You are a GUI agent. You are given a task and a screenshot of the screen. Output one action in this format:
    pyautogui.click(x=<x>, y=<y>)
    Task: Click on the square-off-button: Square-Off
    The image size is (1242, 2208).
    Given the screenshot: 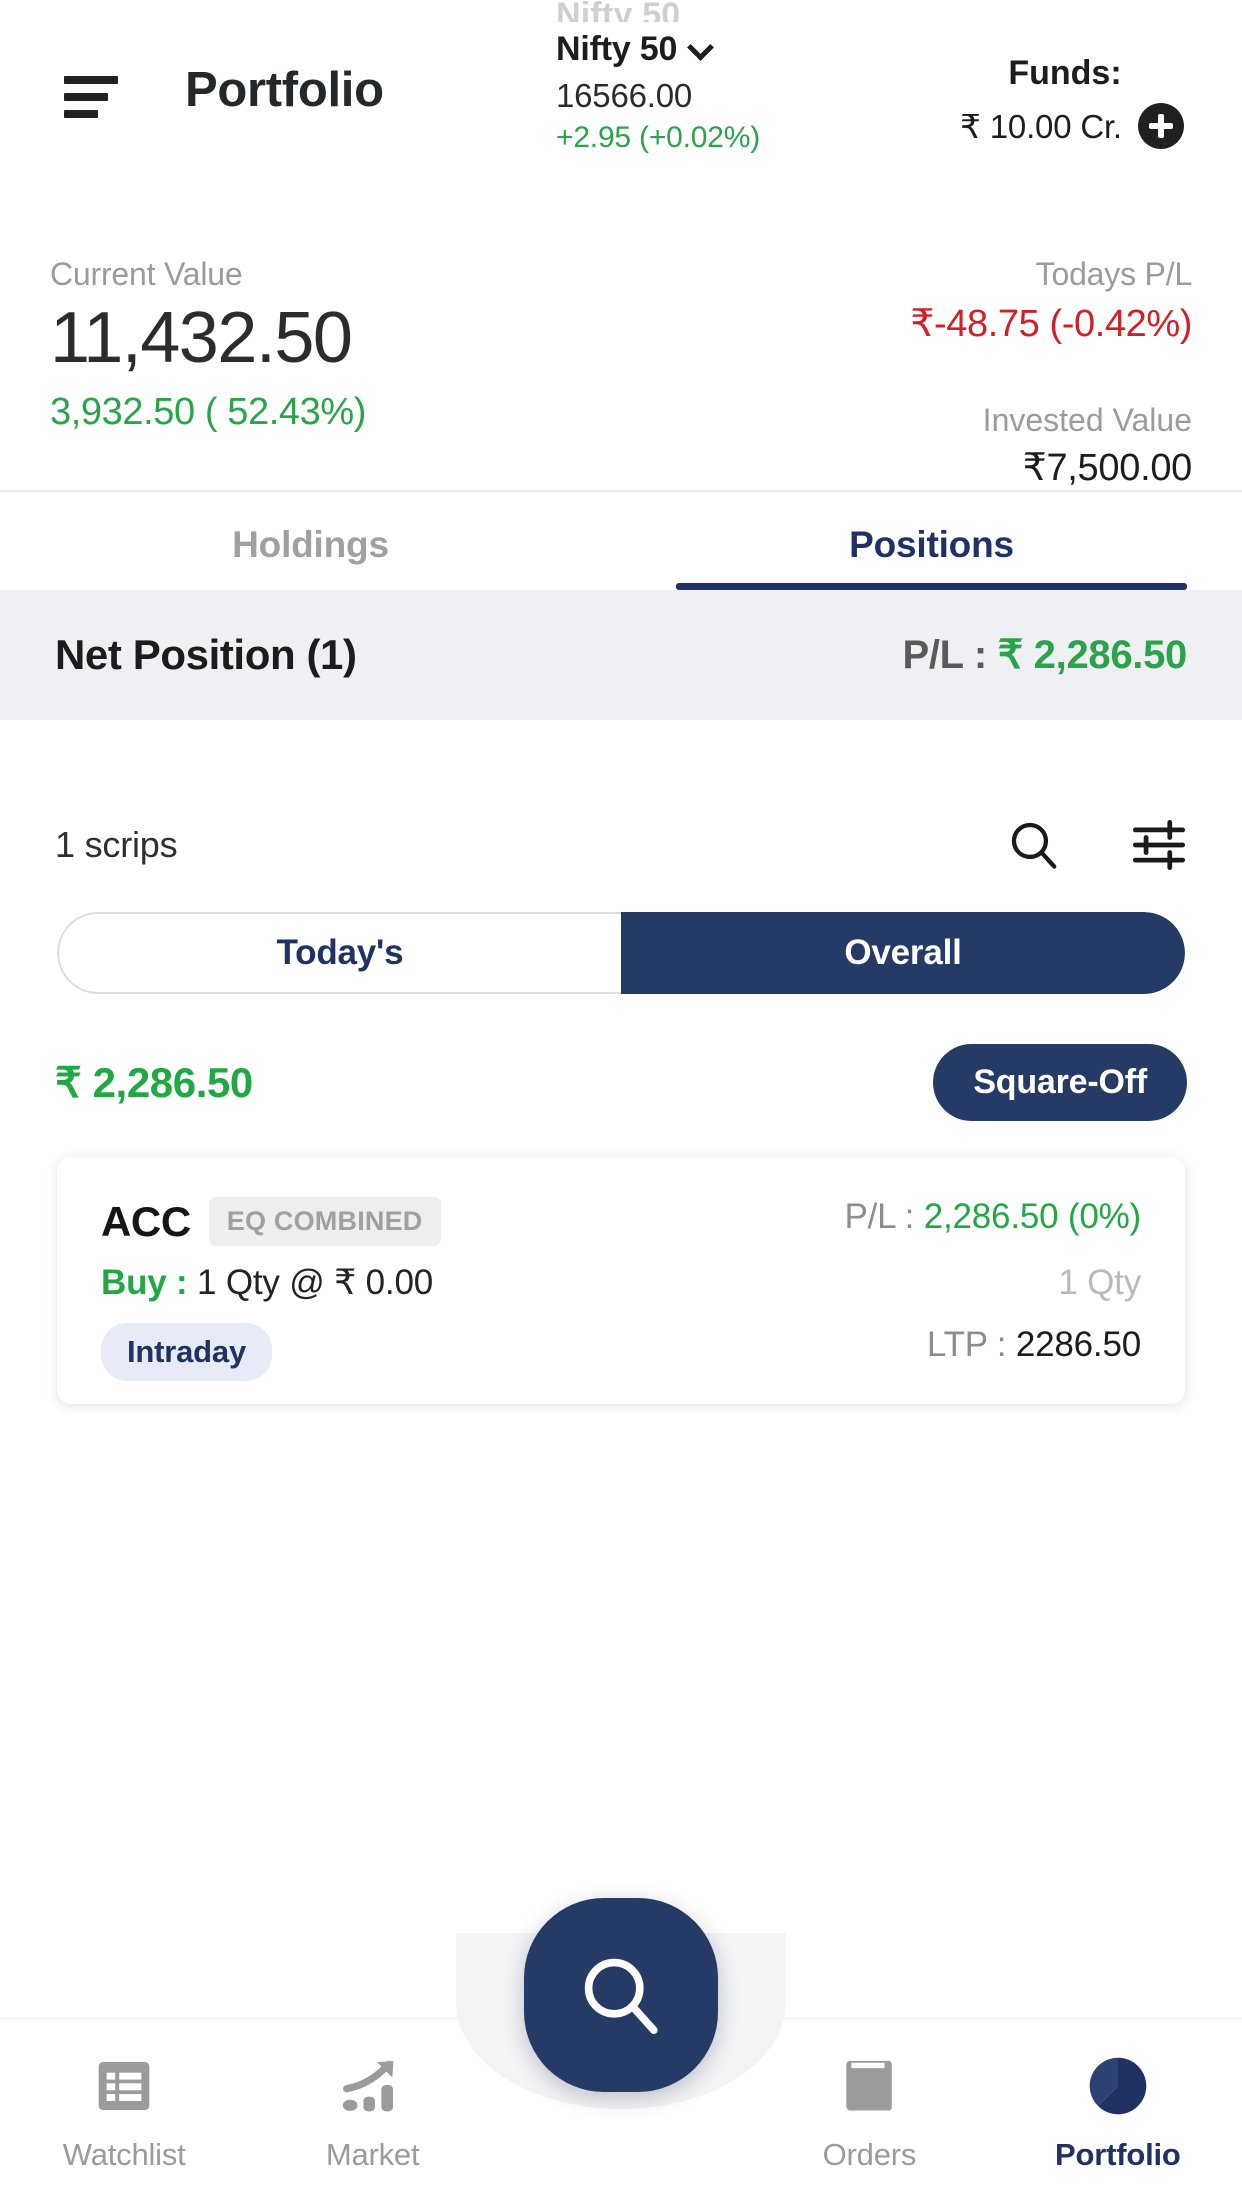 What is the action you would take?
    pyautogui.click(x=1060, y=1082)
    